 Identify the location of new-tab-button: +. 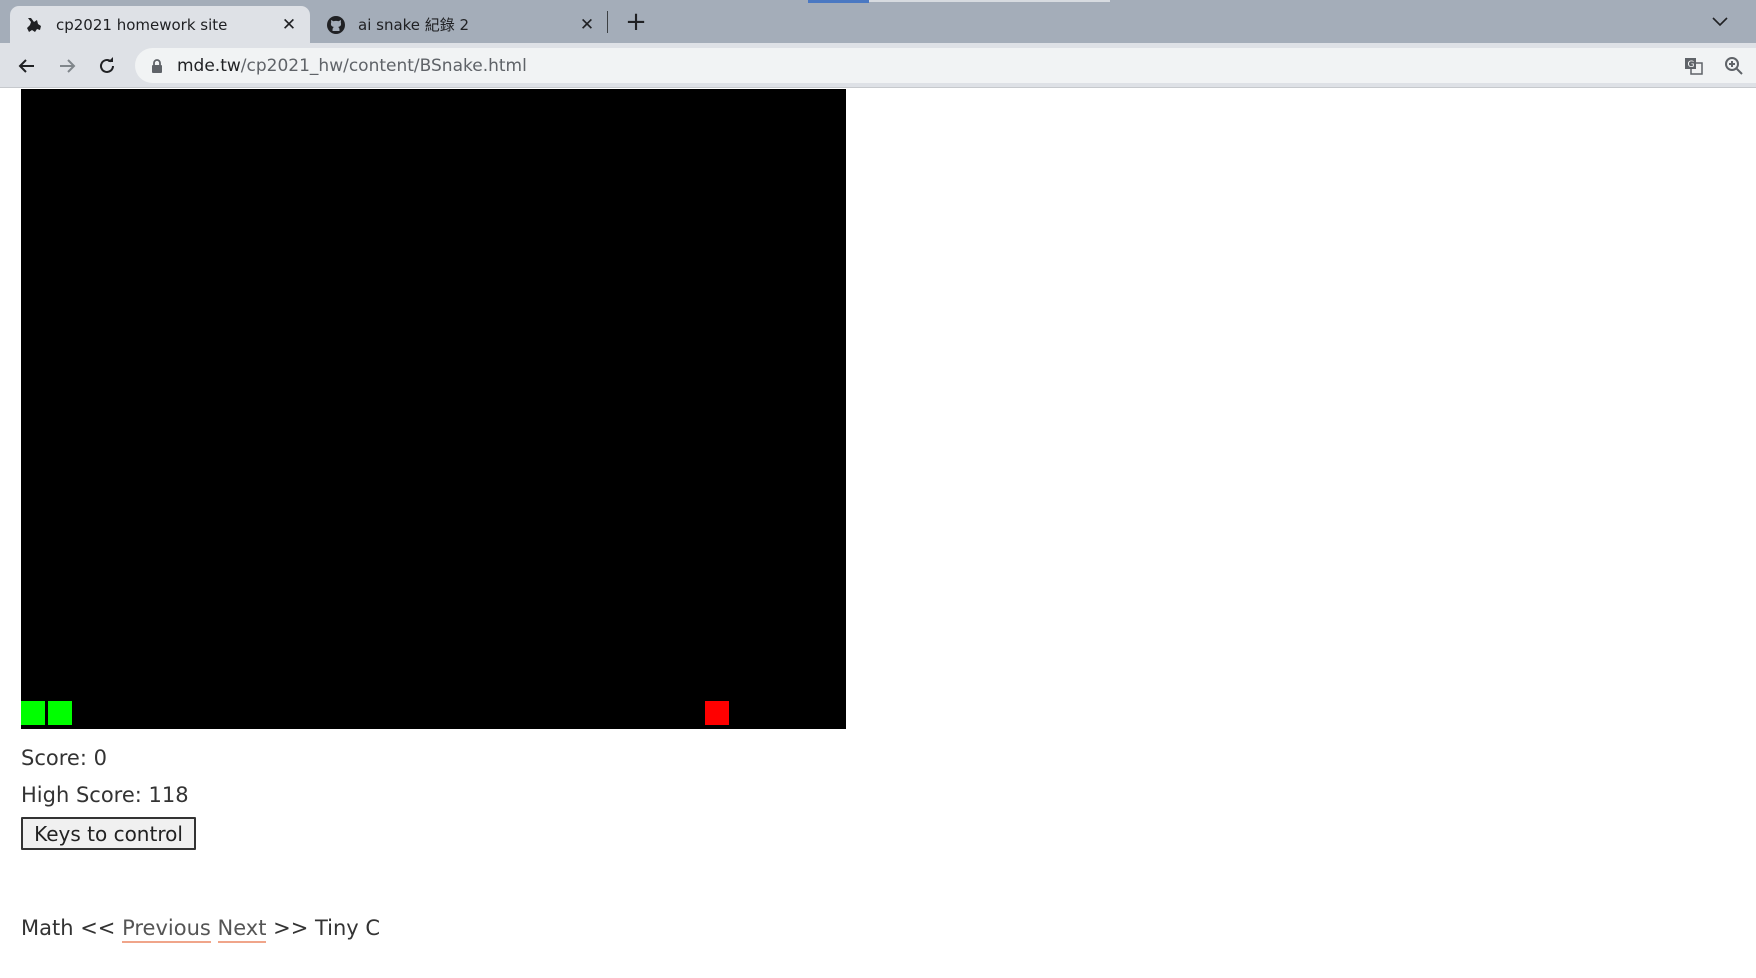
(636, 22).